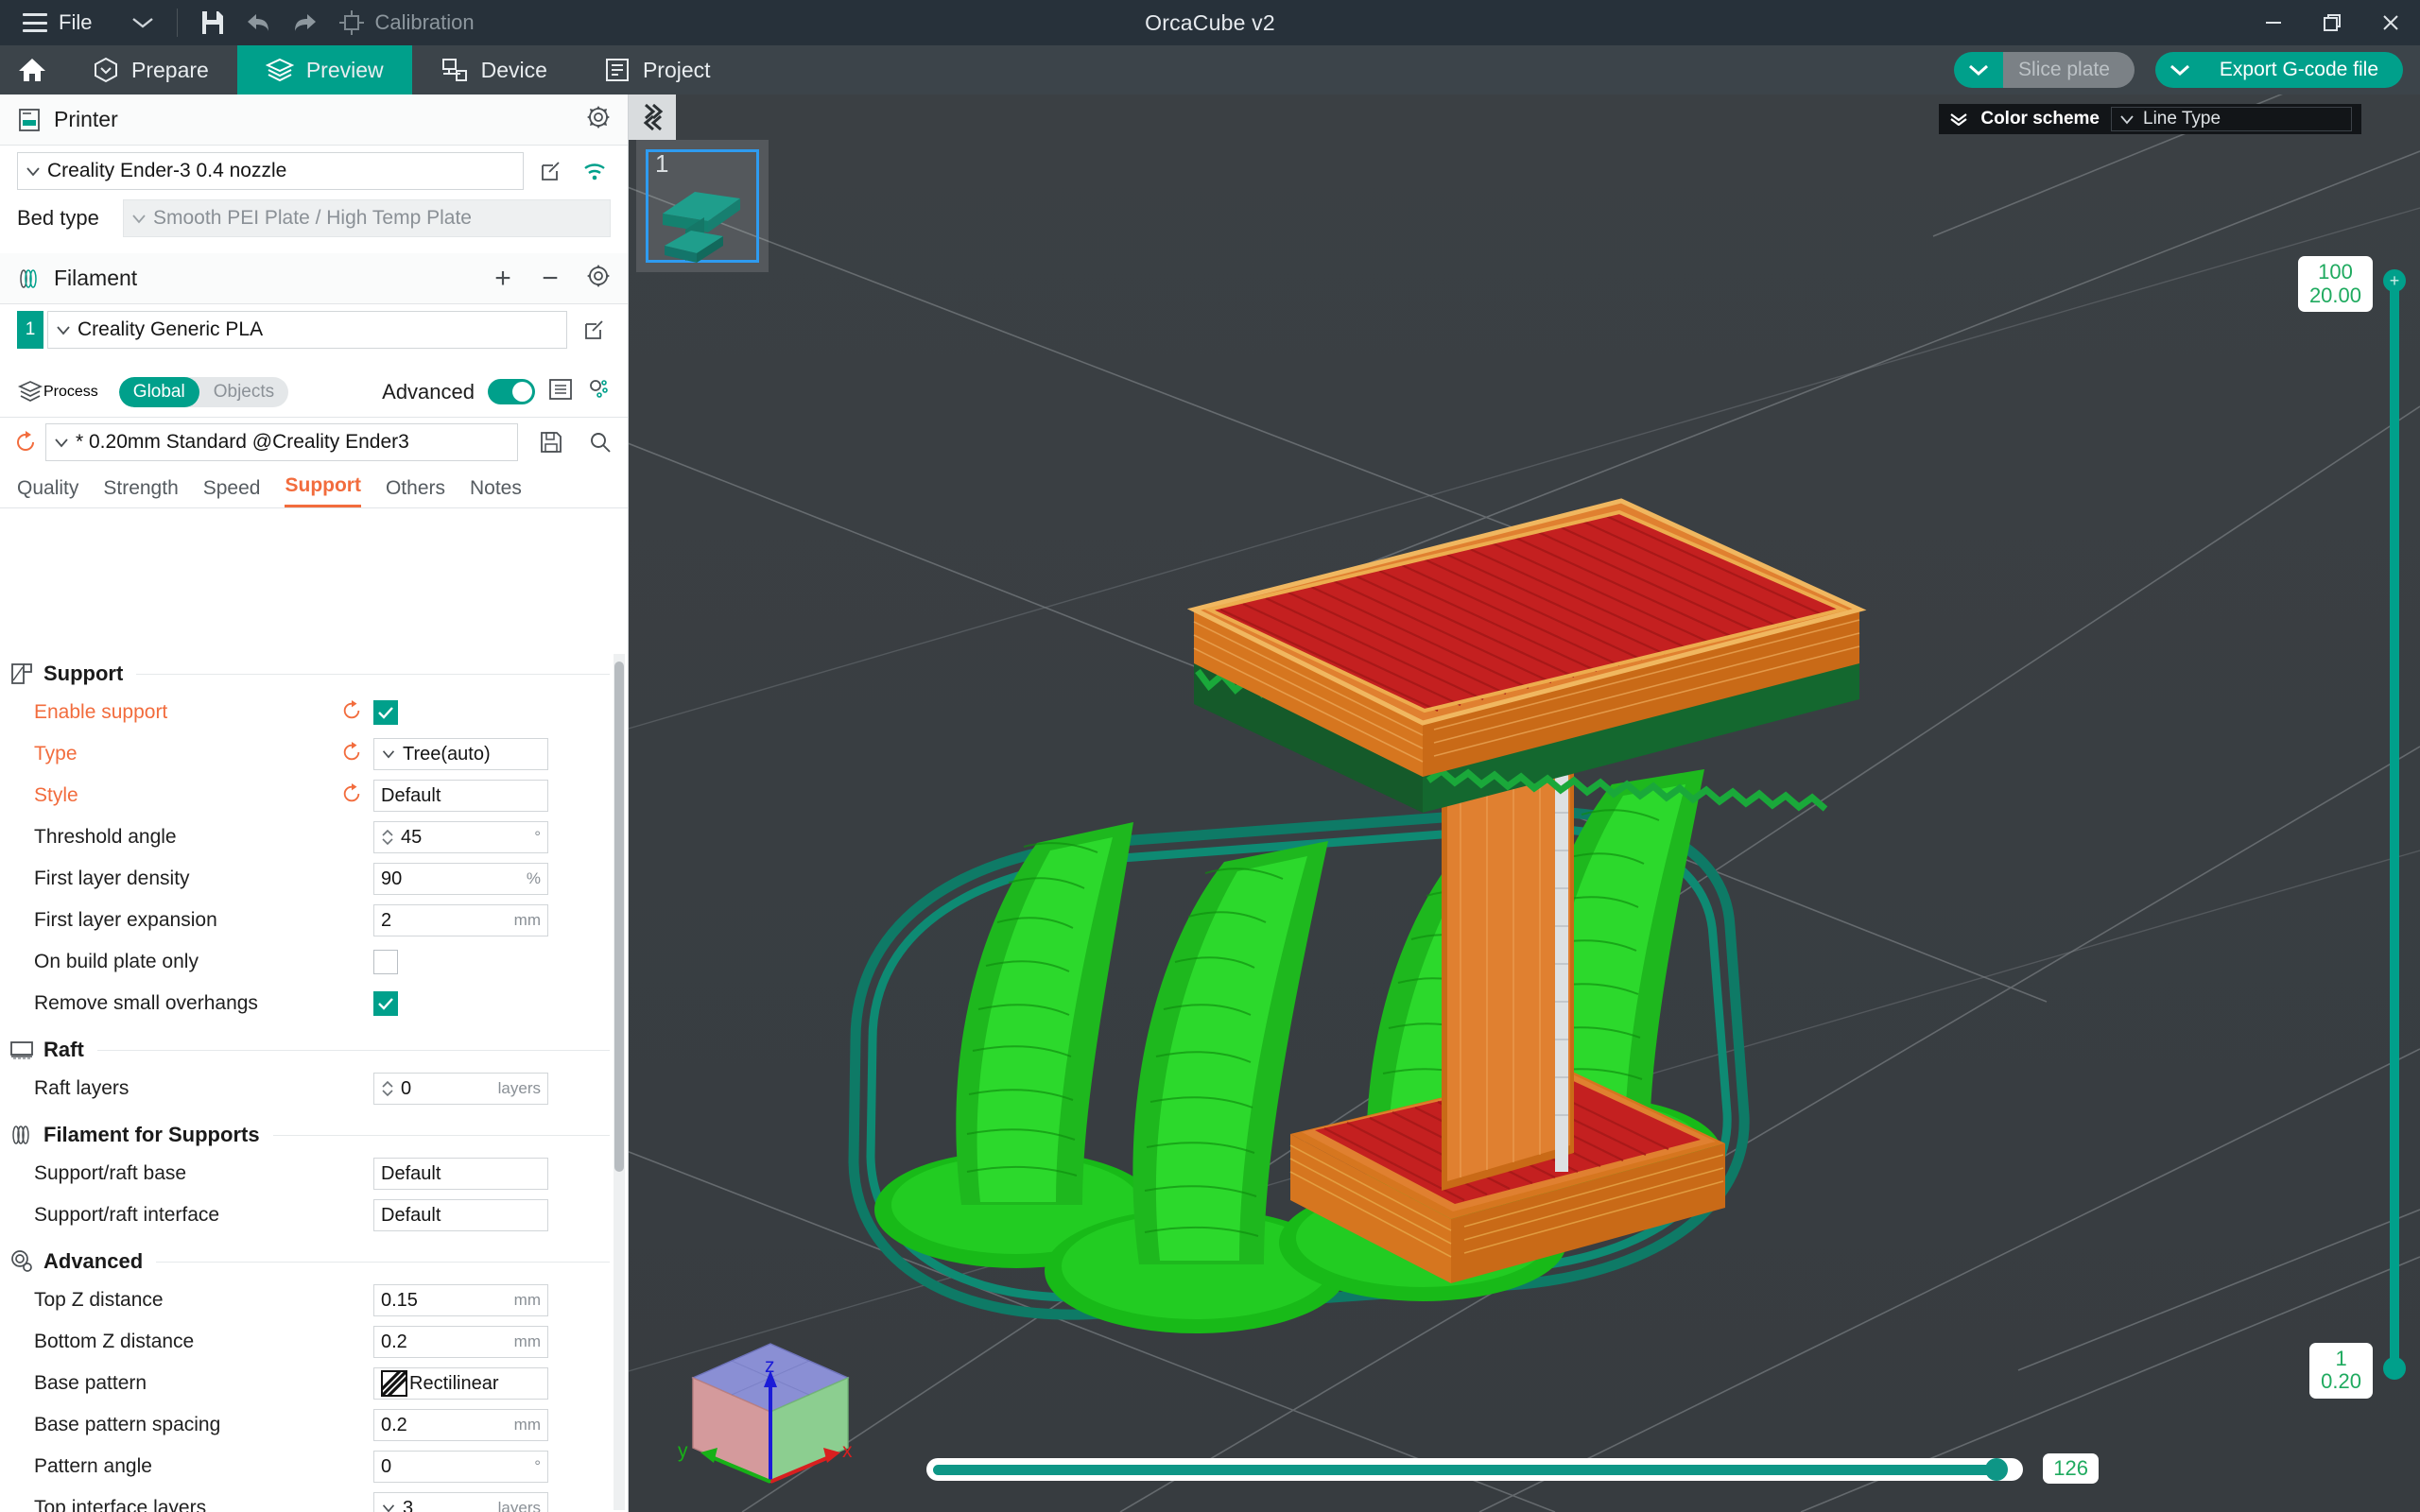 The height and width of the screenshot is (1512, 2420). I want to click on setting-row-style: Style Default, so click(313, 795).